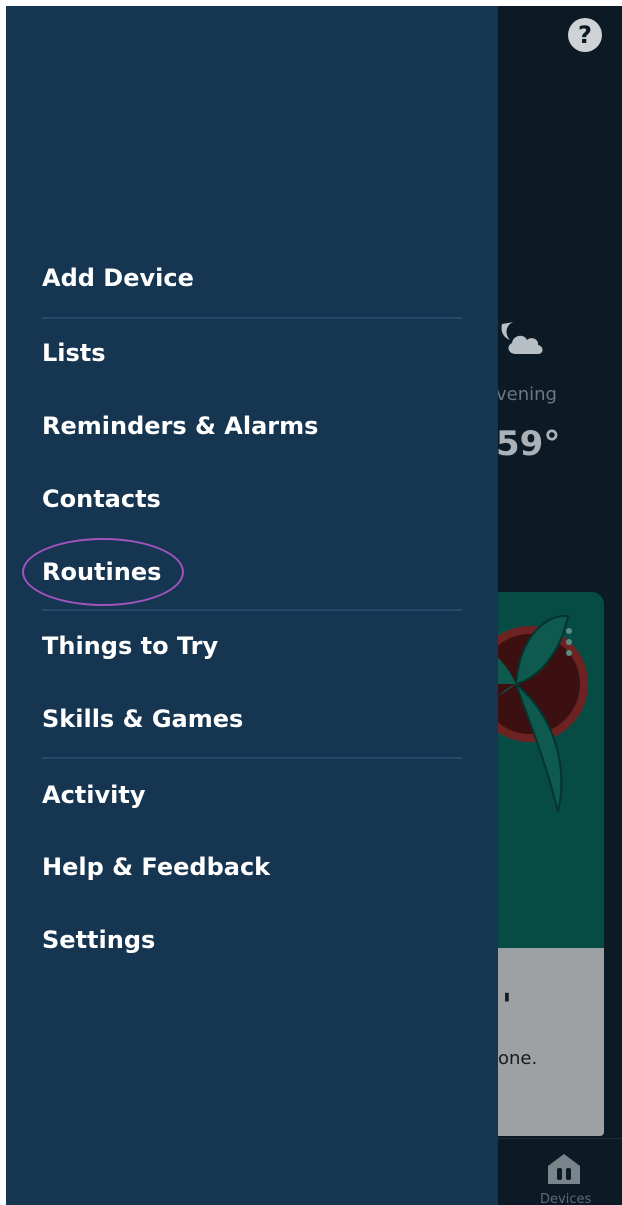  I want to click on weather-period-label: vening, so click(526, 394).